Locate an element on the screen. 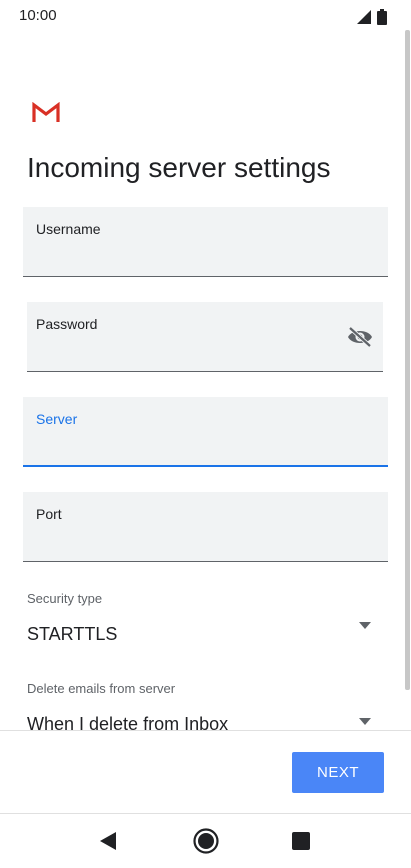  username-label: Username is located at coordinates (68, 229).